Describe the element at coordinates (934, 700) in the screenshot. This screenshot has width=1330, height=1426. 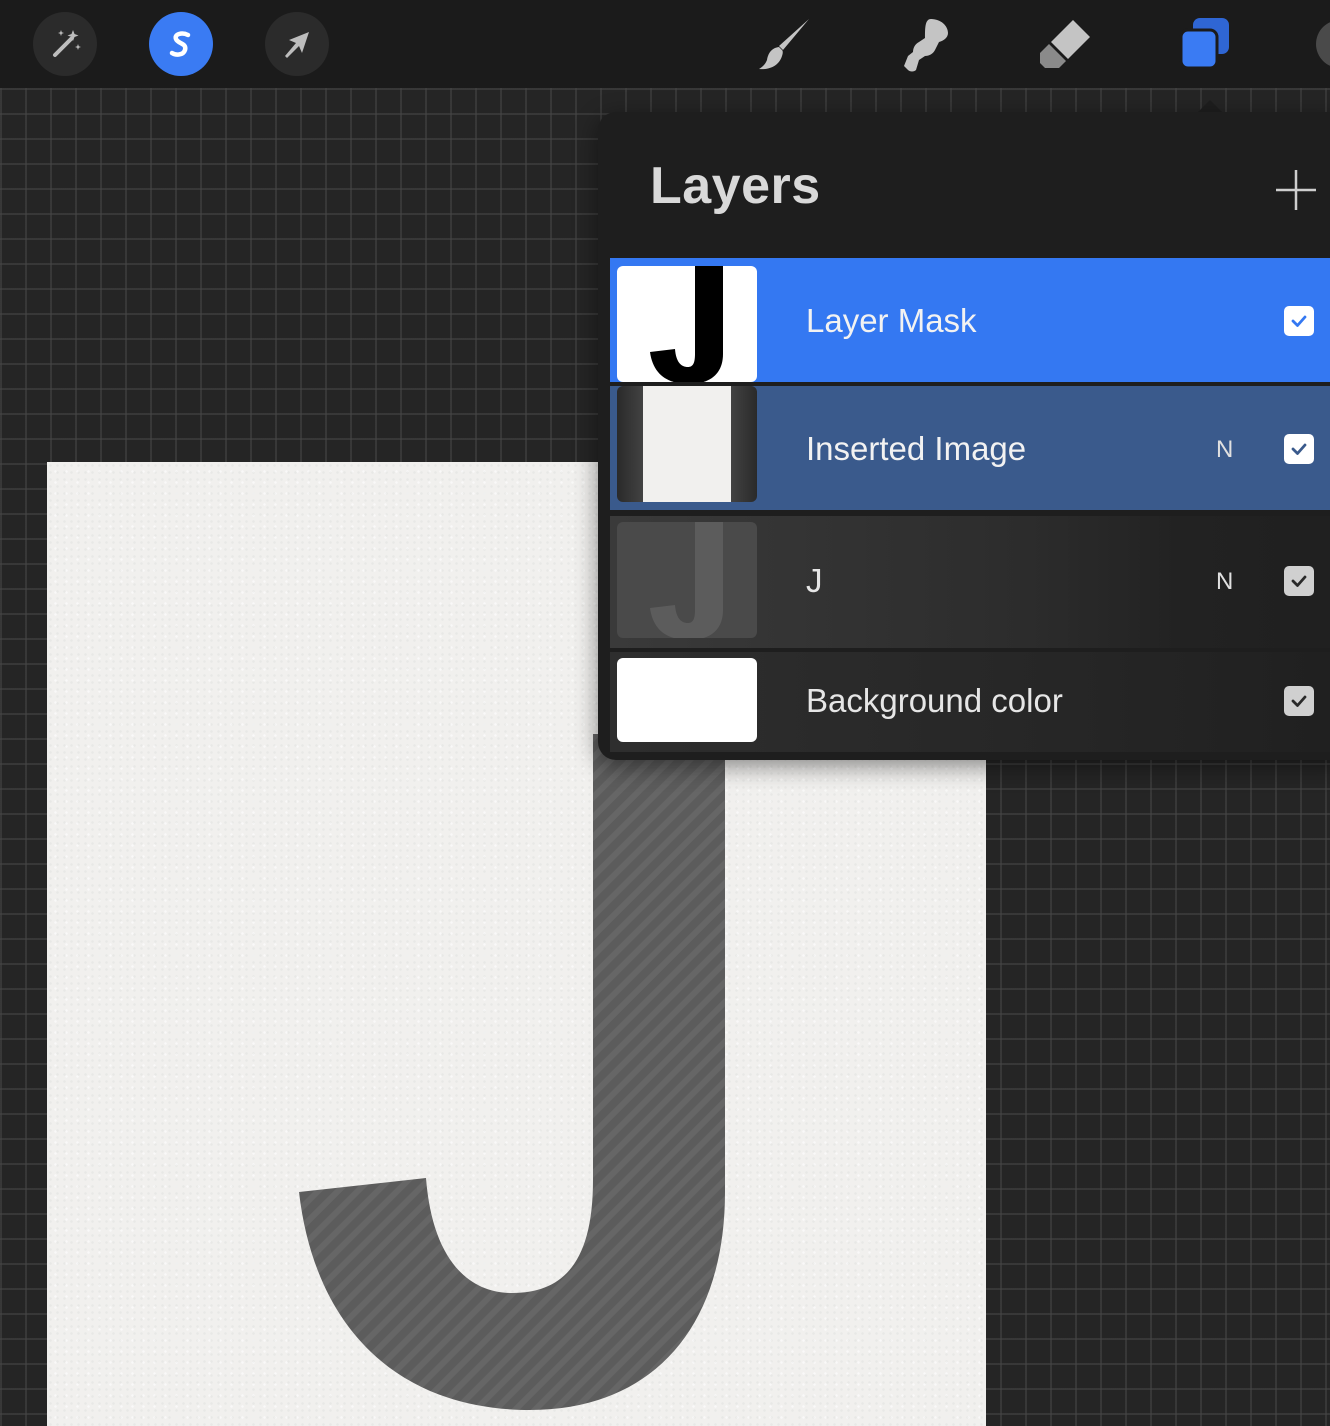
I see `layer-name: Background color` at that location.